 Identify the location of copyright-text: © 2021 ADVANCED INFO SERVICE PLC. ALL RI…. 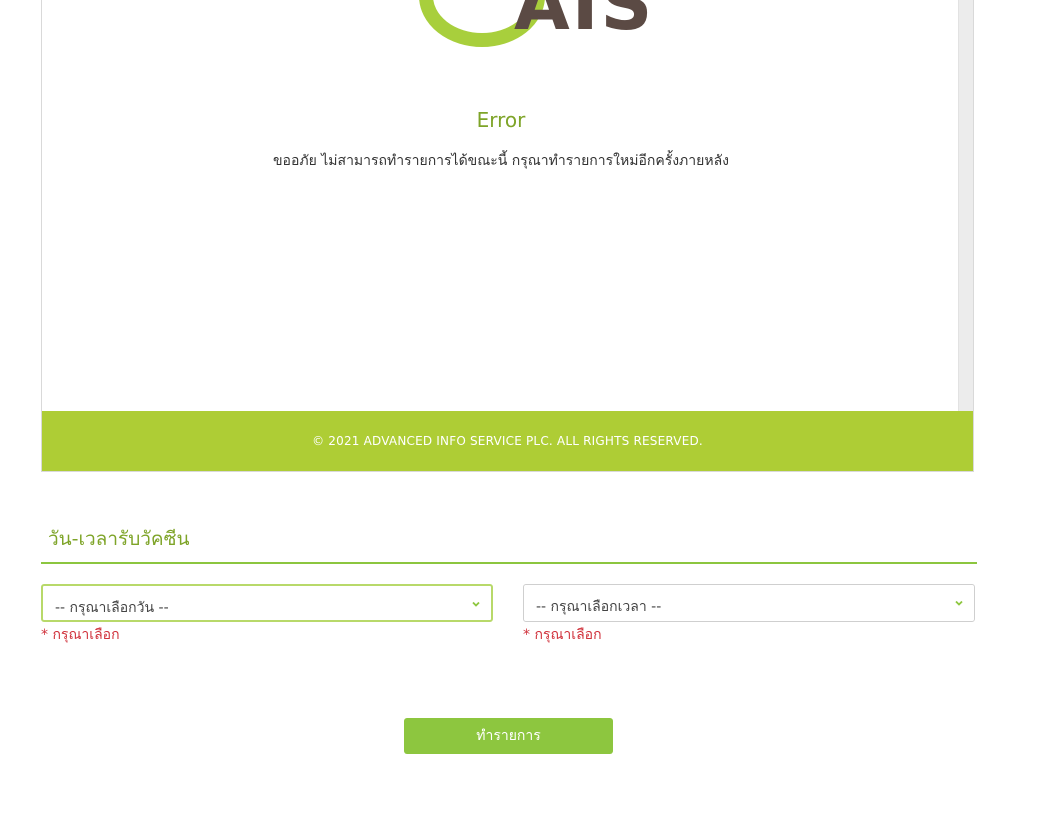
(507, 441).